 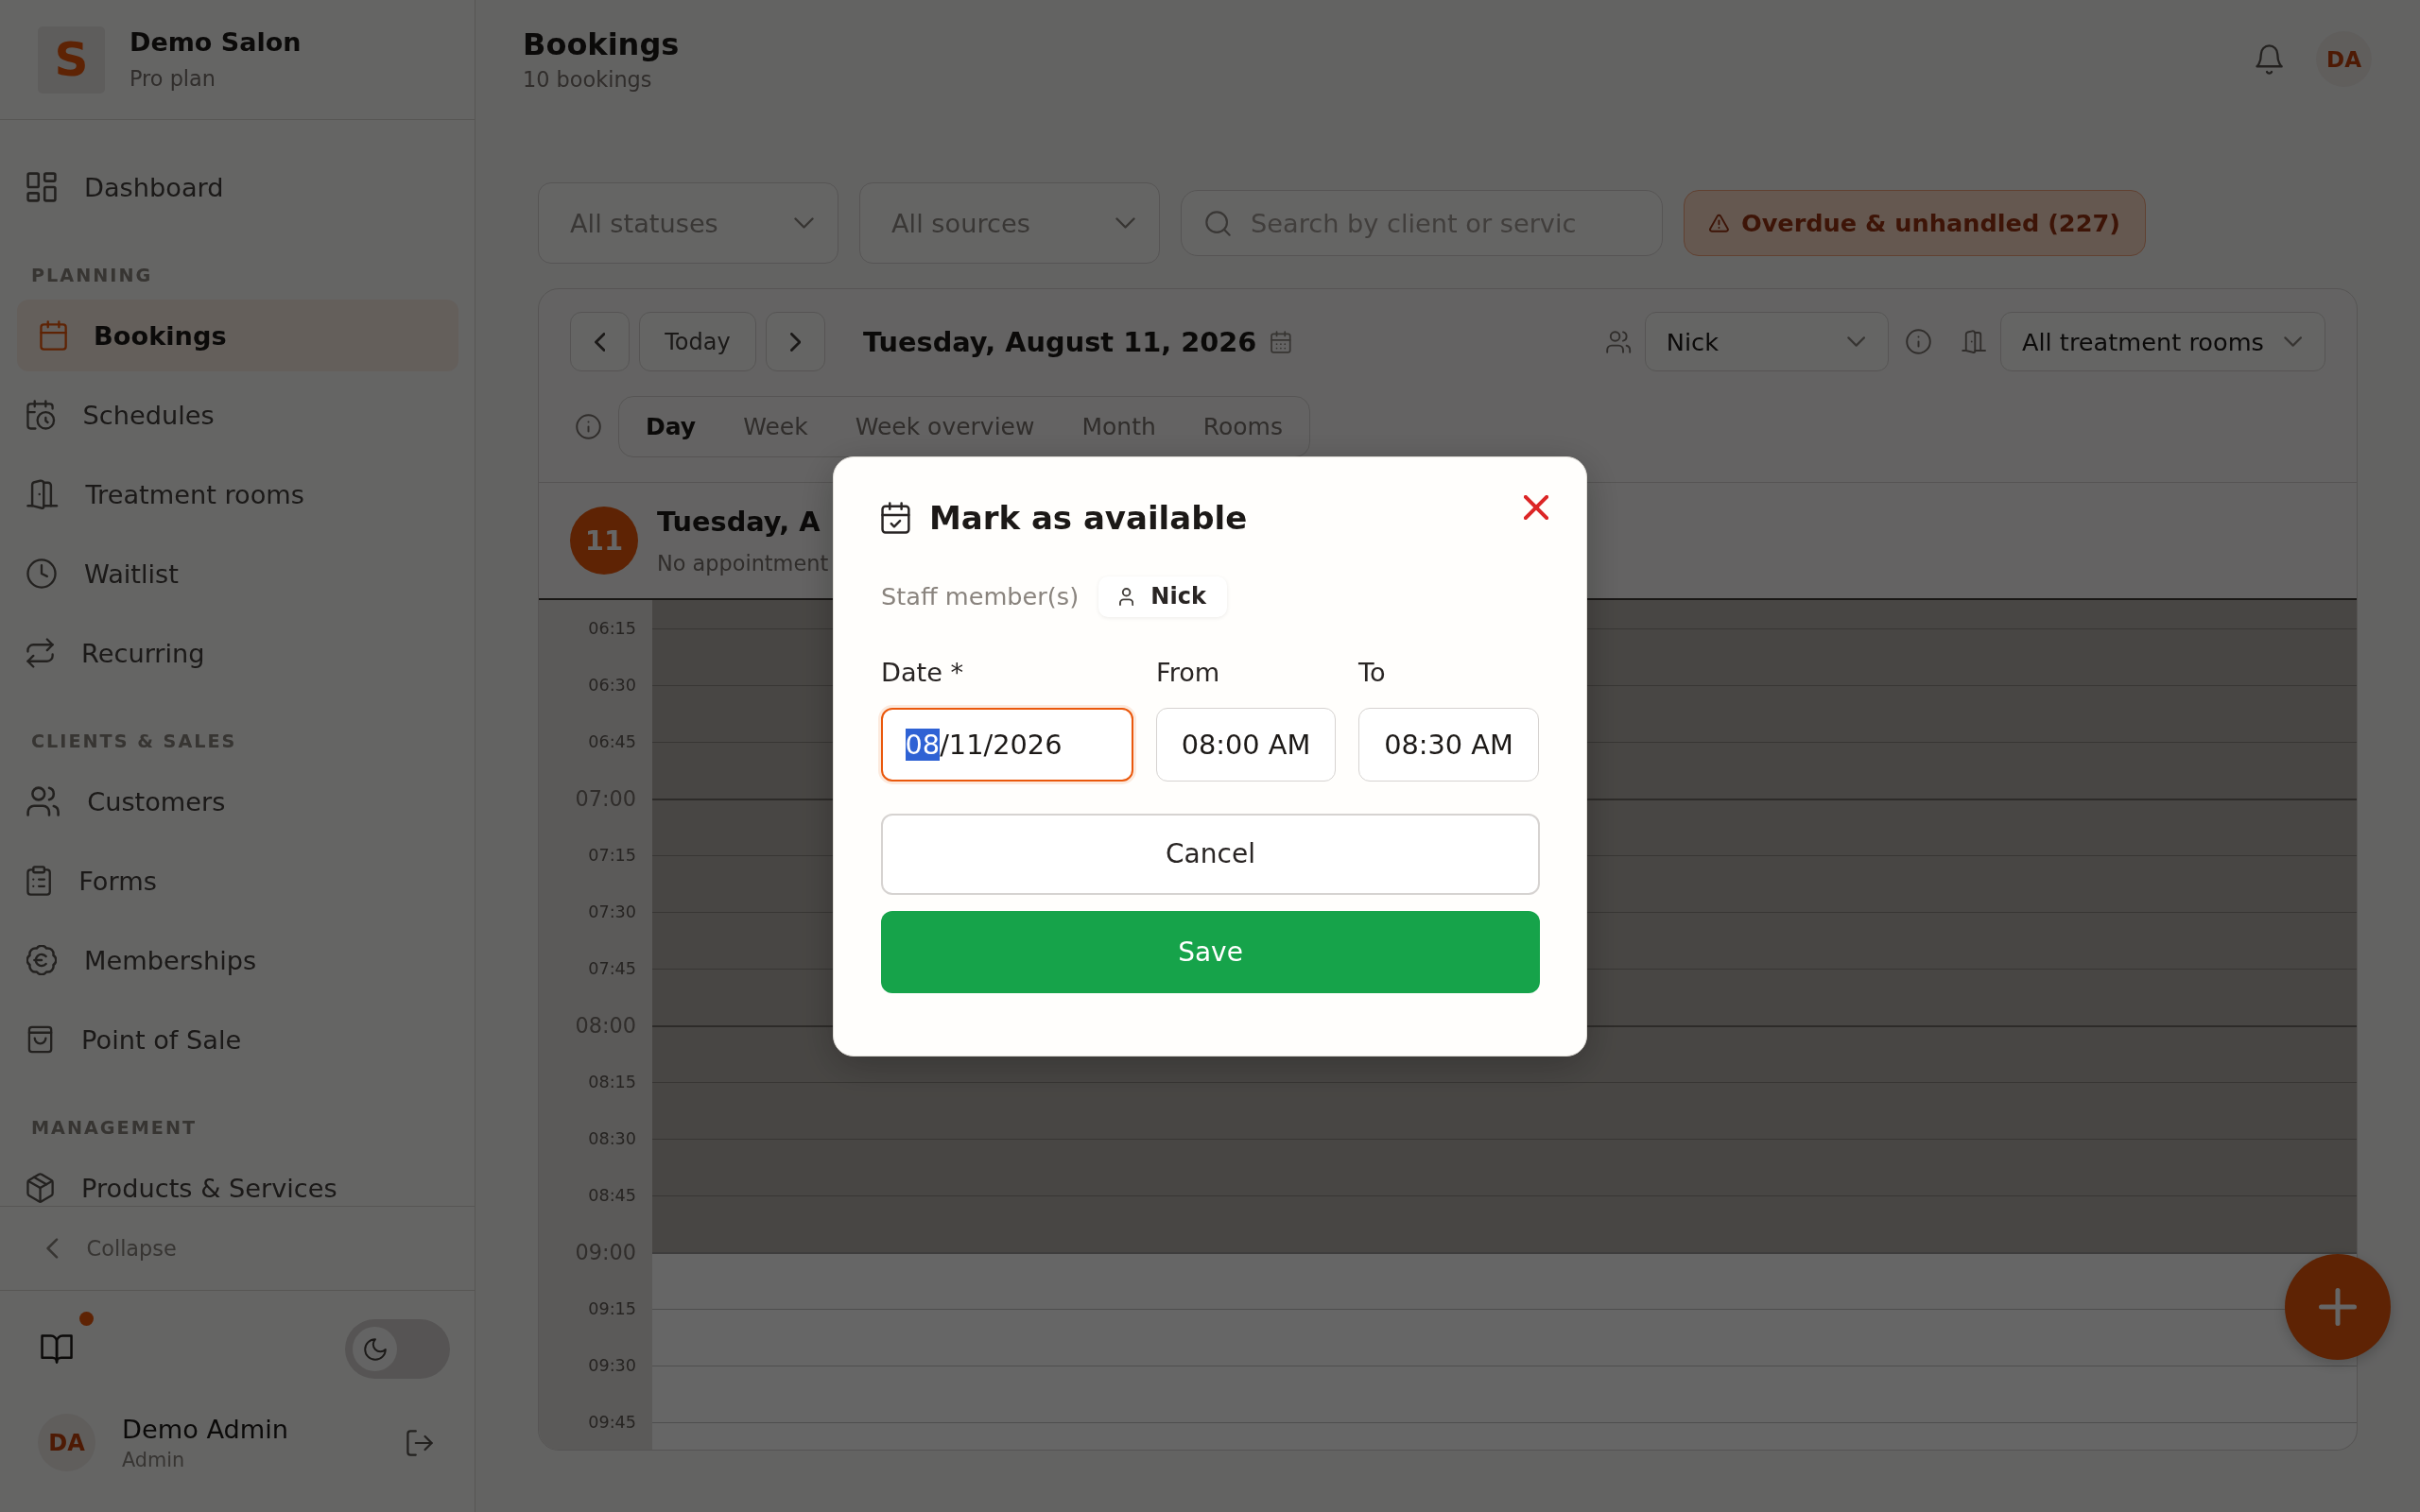 I want to click on time-label: 08:30, so click(x=612, y=1138).